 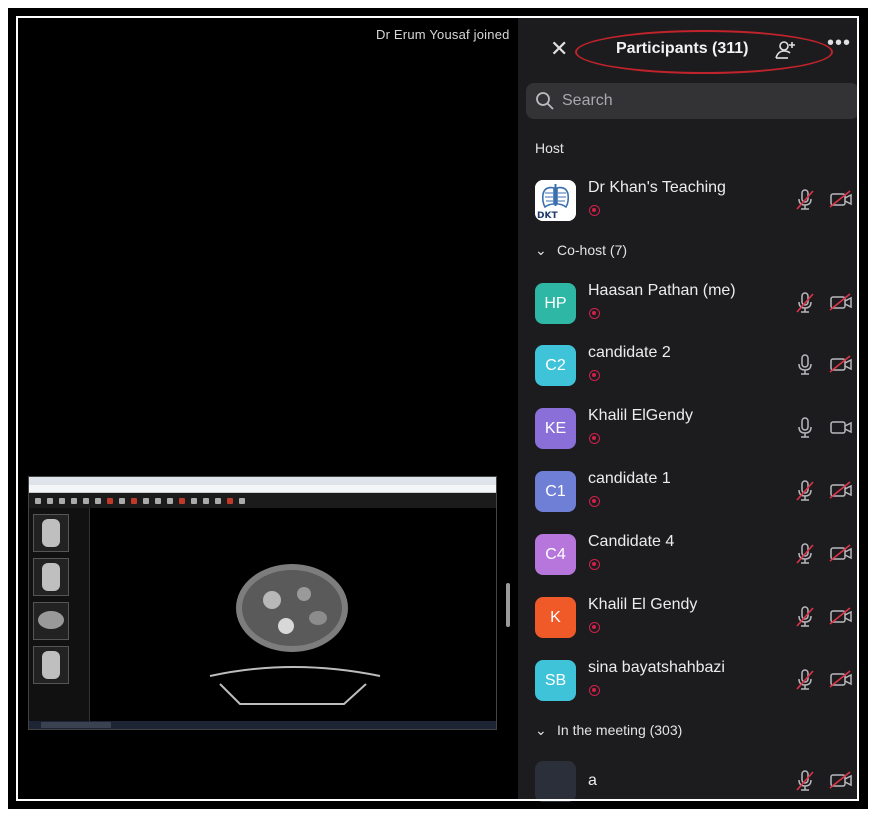 What do you see at coordinates (547, 216) in the screenshot?
I see `svg-text: DKT` at bounding box center [547, 216].